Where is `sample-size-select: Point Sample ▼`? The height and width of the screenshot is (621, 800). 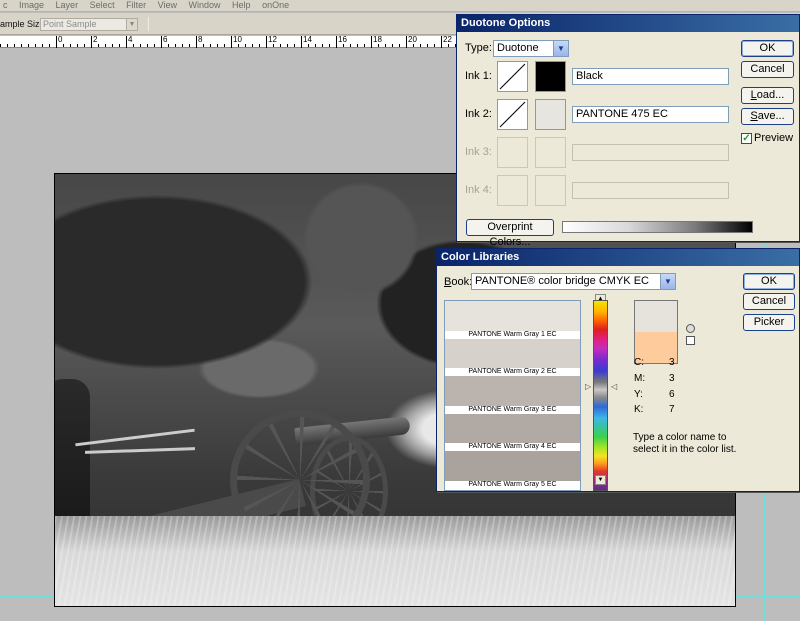 sample-size-select: Point Sample ▼ is located at coordinates (89, 24).